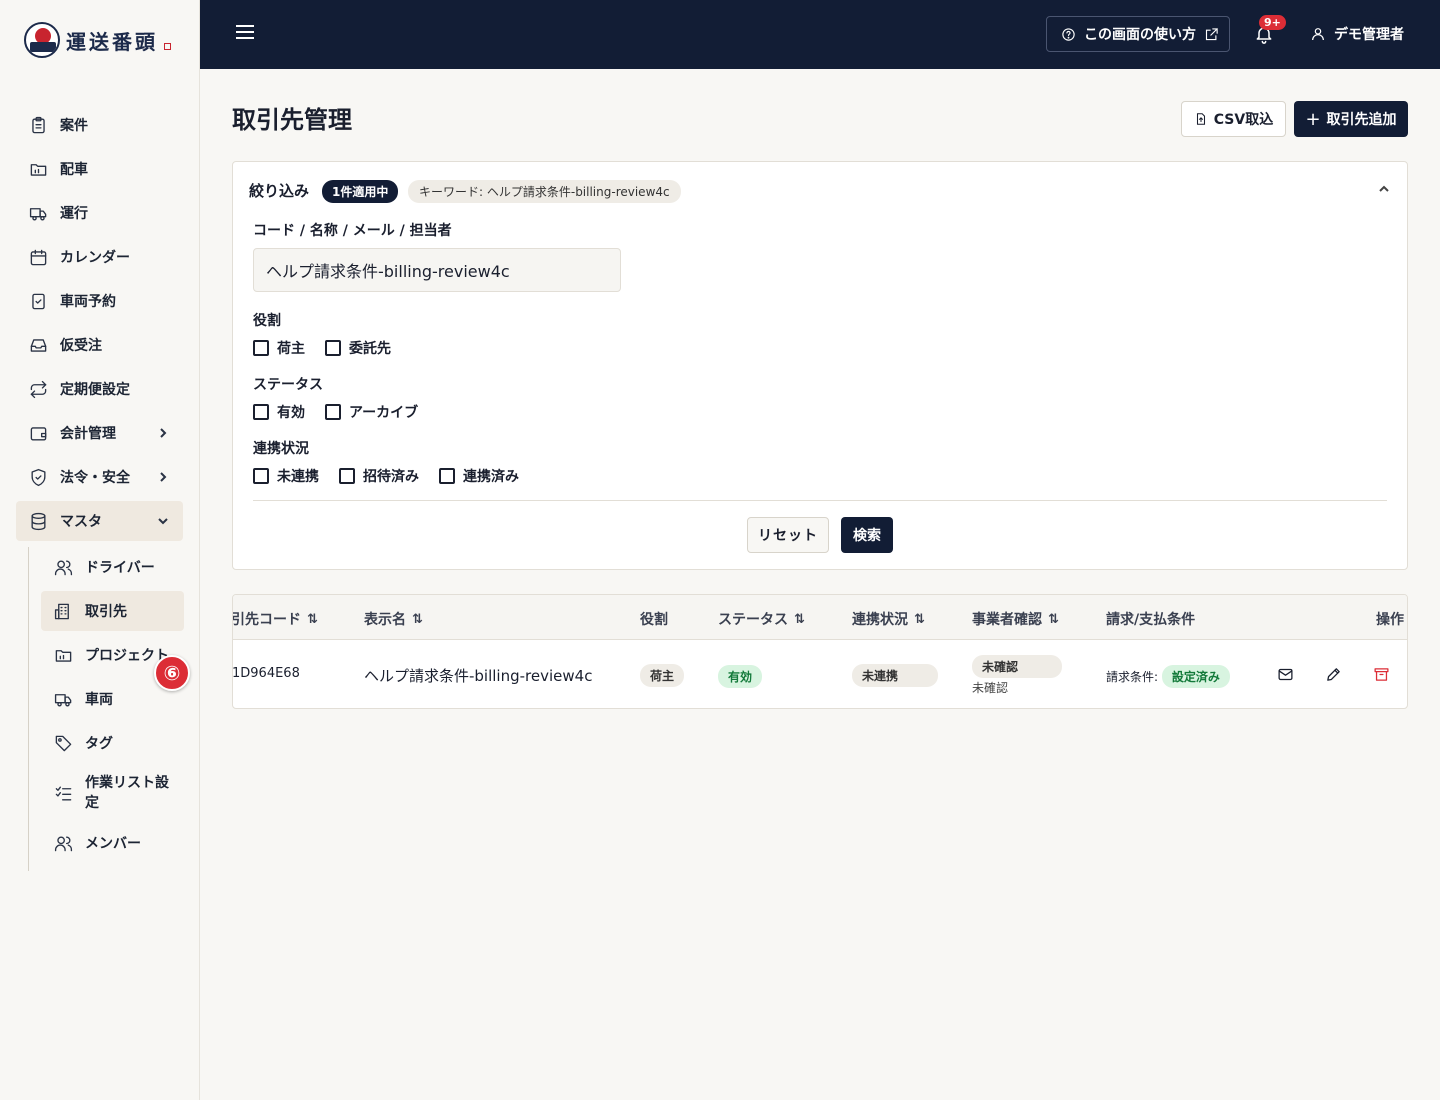 The height and width of the screenshot is (1100, 1440). I want to click on tag-icon, so click(63, 743).